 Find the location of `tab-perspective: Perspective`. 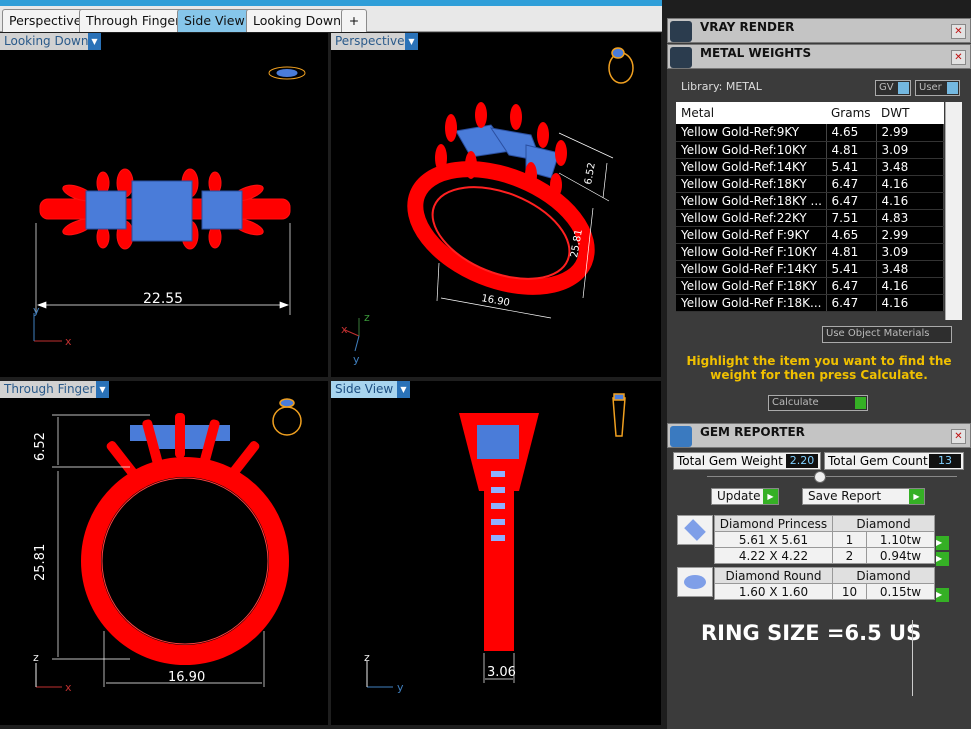

tab-perspective: Perspective is located at coordinates (45, 20).